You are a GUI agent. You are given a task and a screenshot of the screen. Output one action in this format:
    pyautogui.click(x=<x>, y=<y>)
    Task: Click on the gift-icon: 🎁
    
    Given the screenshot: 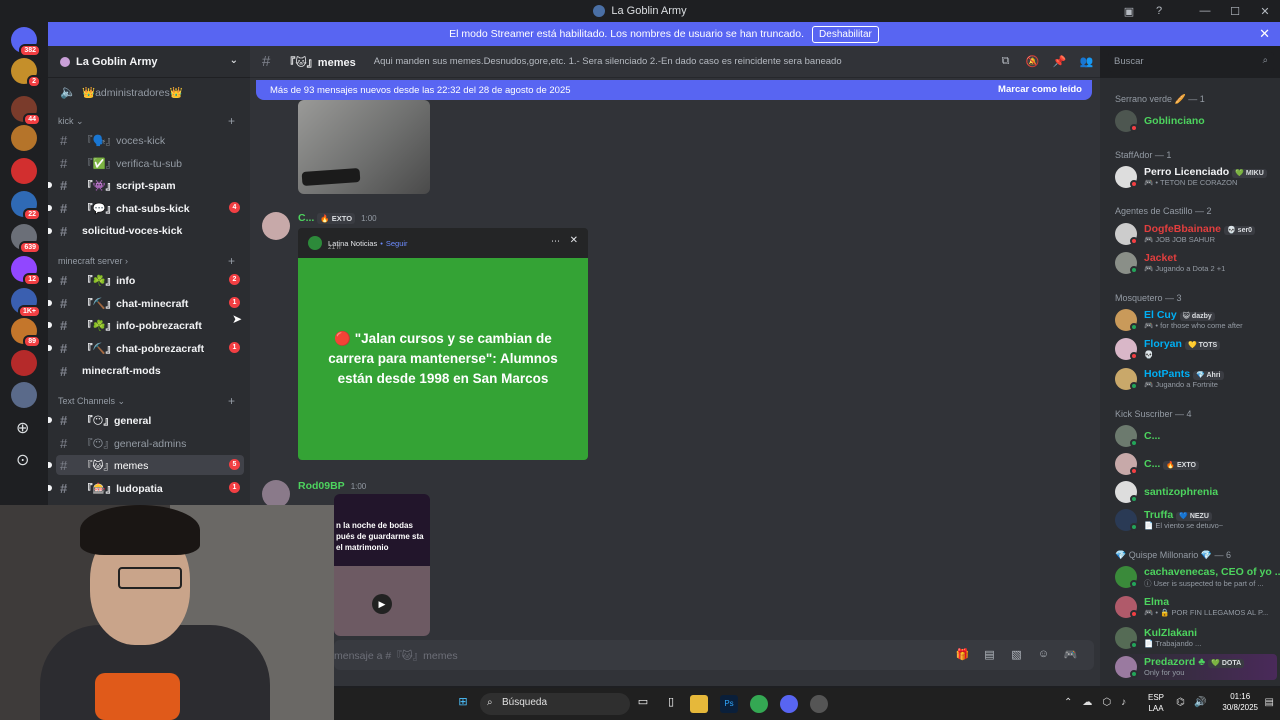 What is the action you would take?
    pyautogui.click(x=962, y=654)
    